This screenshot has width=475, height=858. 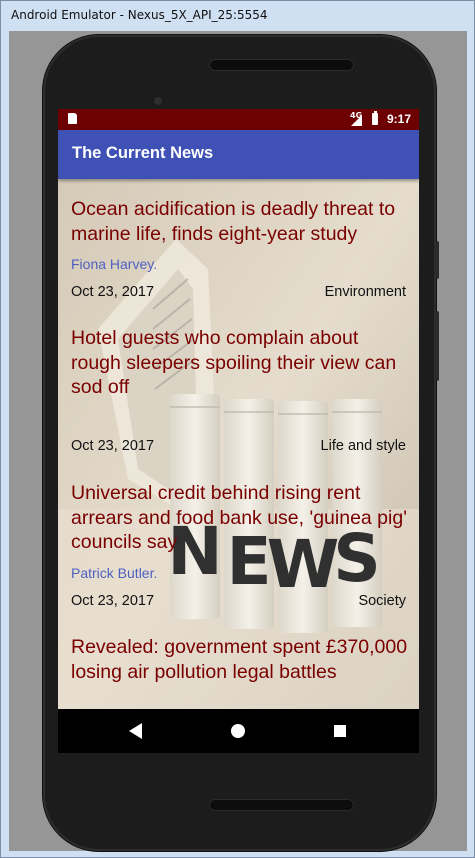 I want to click on battery-icon, so click(x=375, y=118).